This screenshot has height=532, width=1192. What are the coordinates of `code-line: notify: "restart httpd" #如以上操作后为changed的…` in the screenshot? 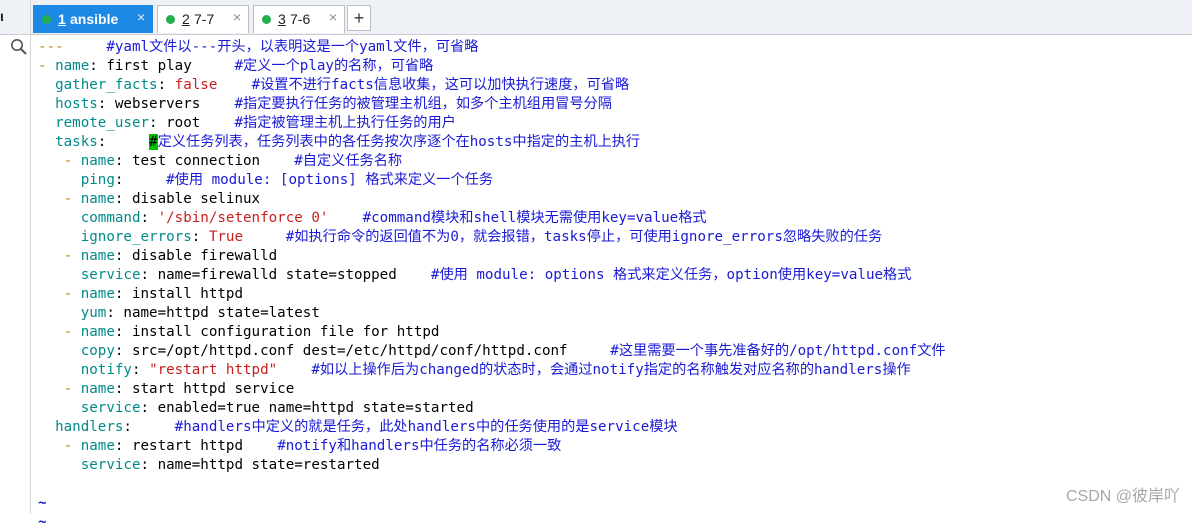 It's located at (613, 370).